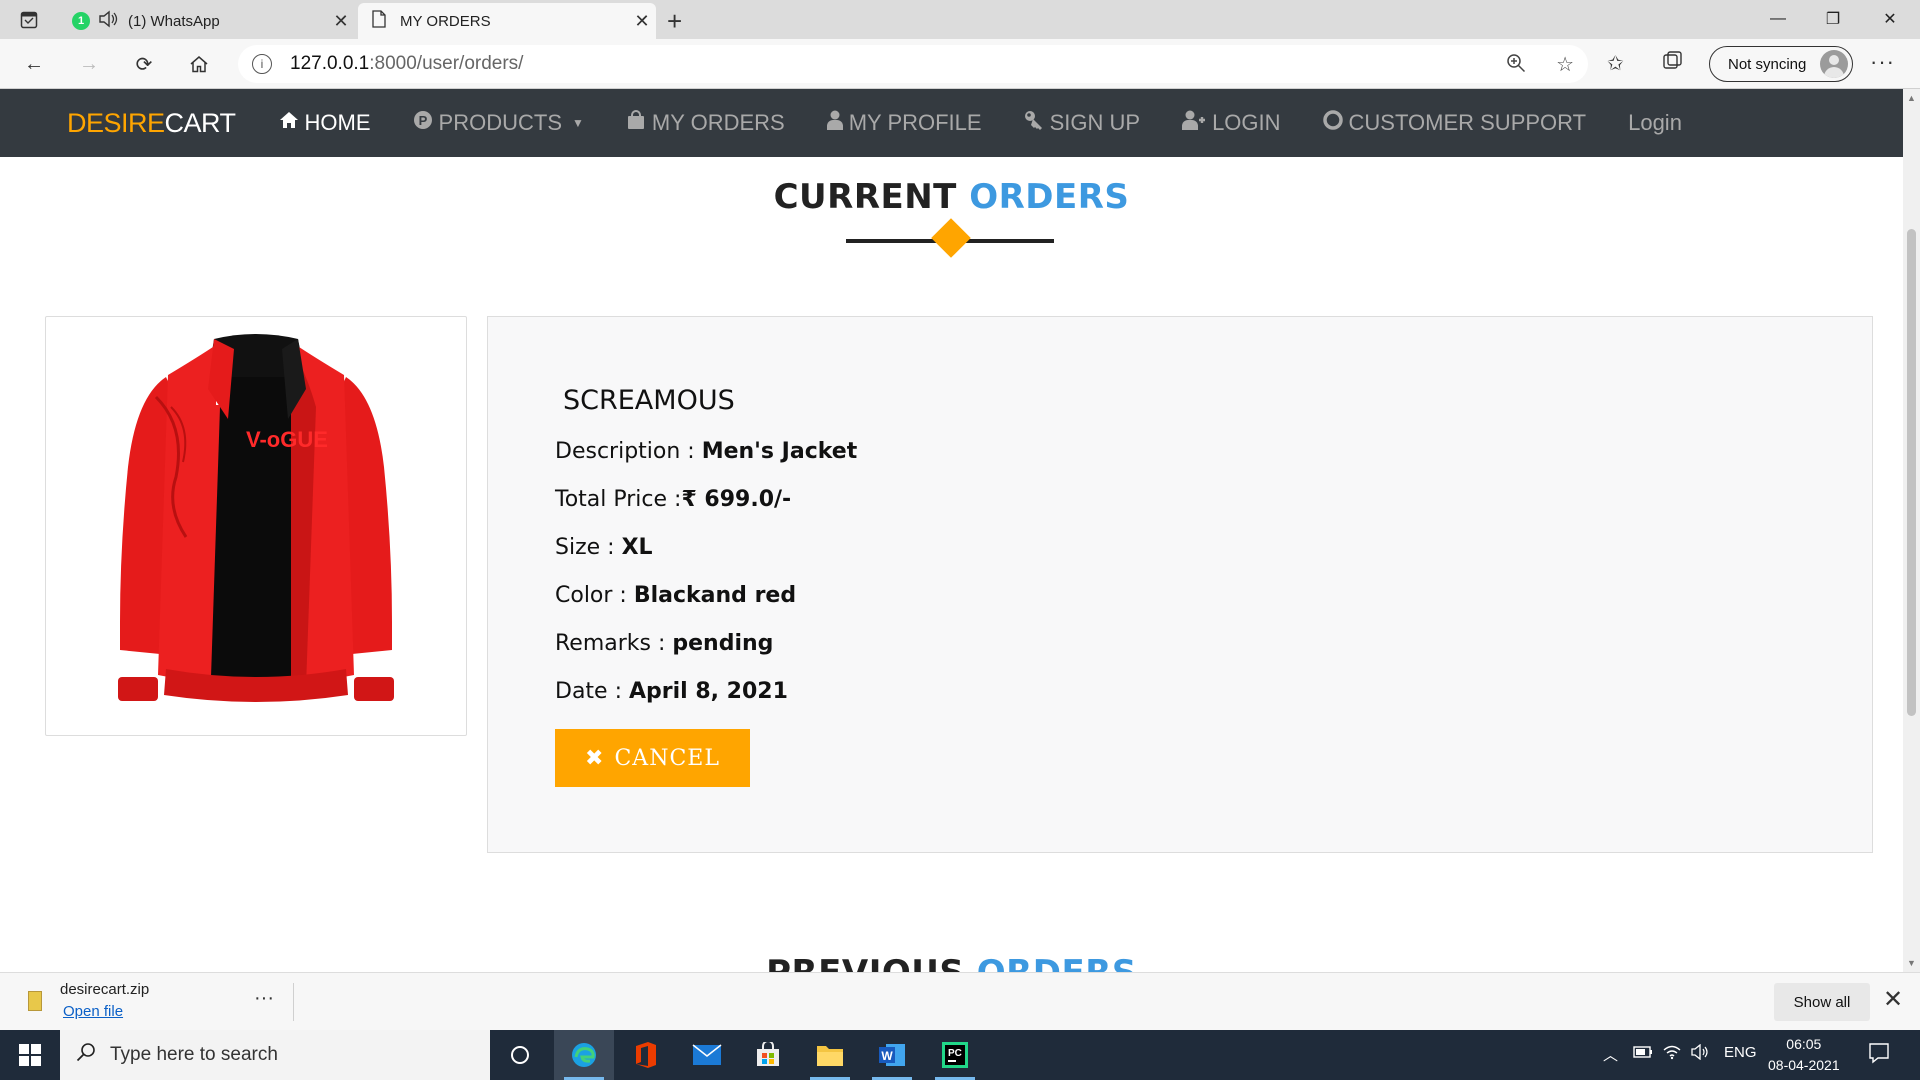 This screenshot has height=1080, width=1920. Describe the element at coordinates (1804, 1055) in the screenshot. I see `taskbar-clock: 06:05 08-04-2021` at that location.